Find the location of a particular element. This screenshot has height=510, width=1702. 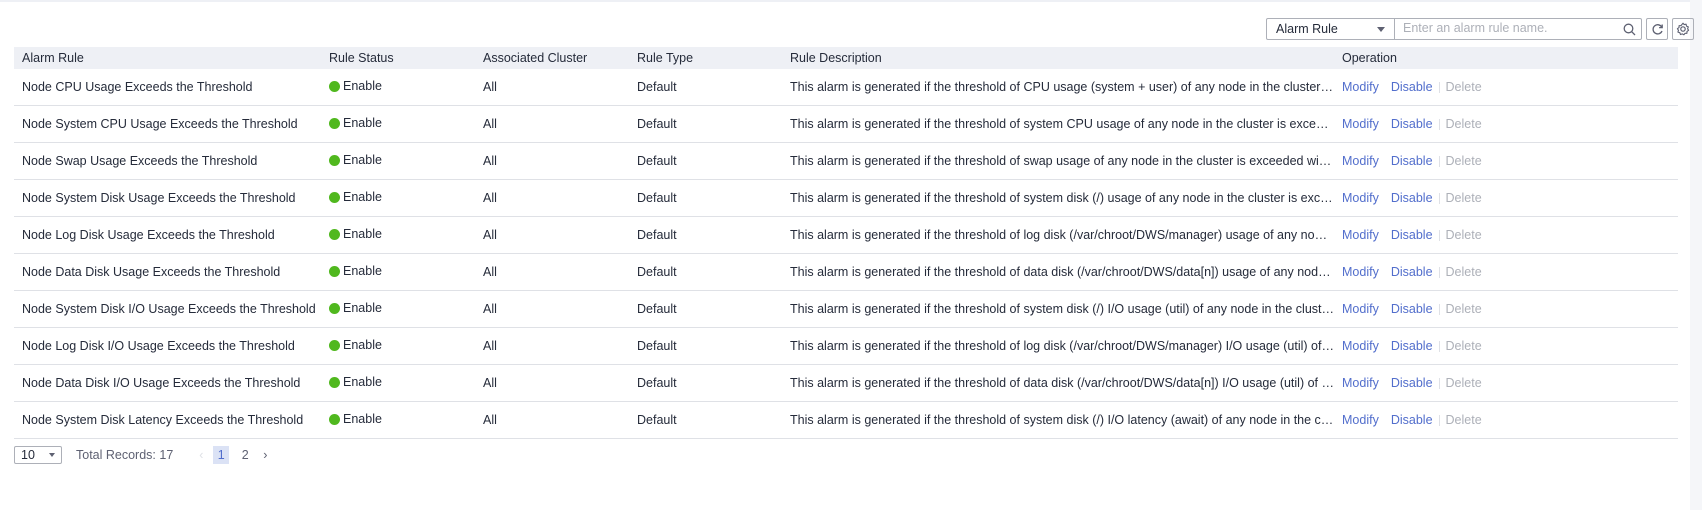

column-header-rule-type: Rule Type is located at coordinates (705, 58).